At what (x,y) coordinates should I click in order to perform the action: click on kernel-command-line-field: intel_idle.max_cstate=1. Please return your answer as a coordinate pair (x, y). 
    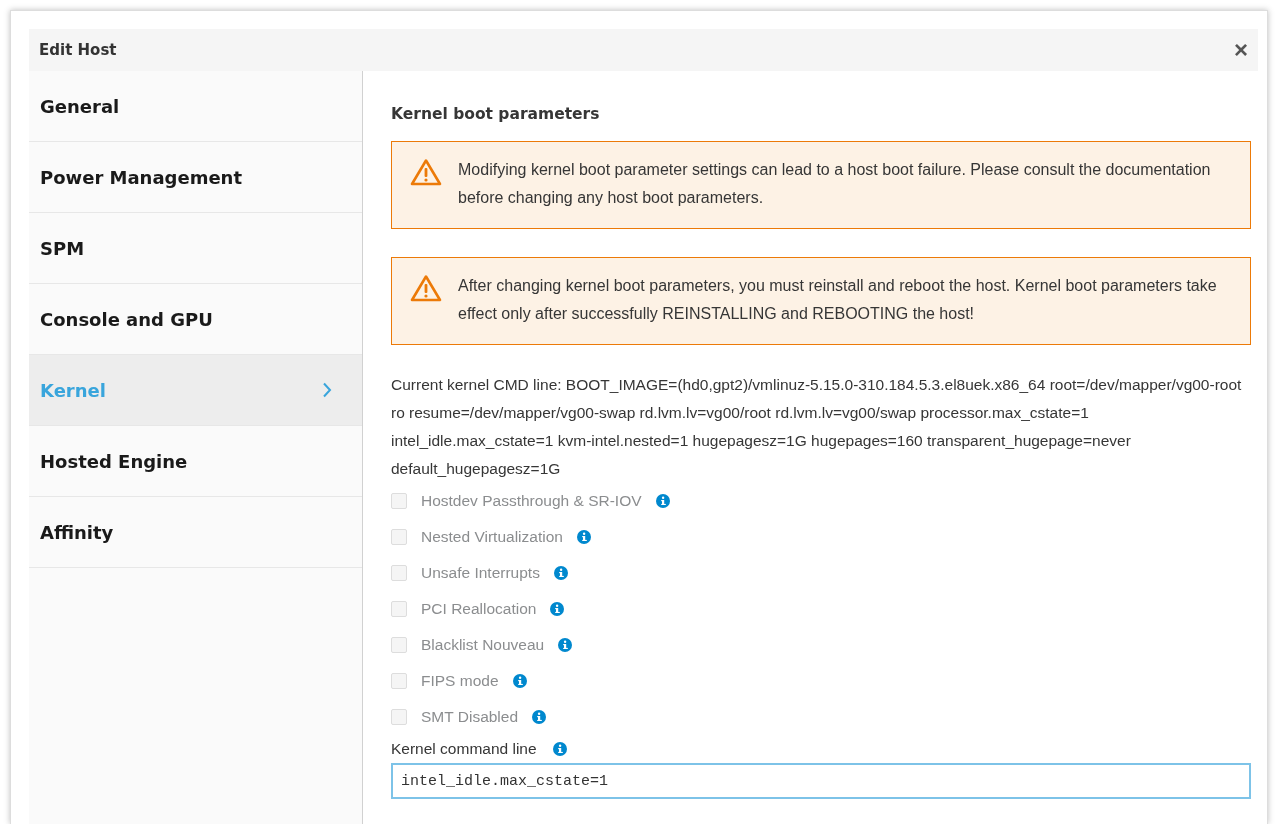
    Looking at the image, I should click on (821, 781).